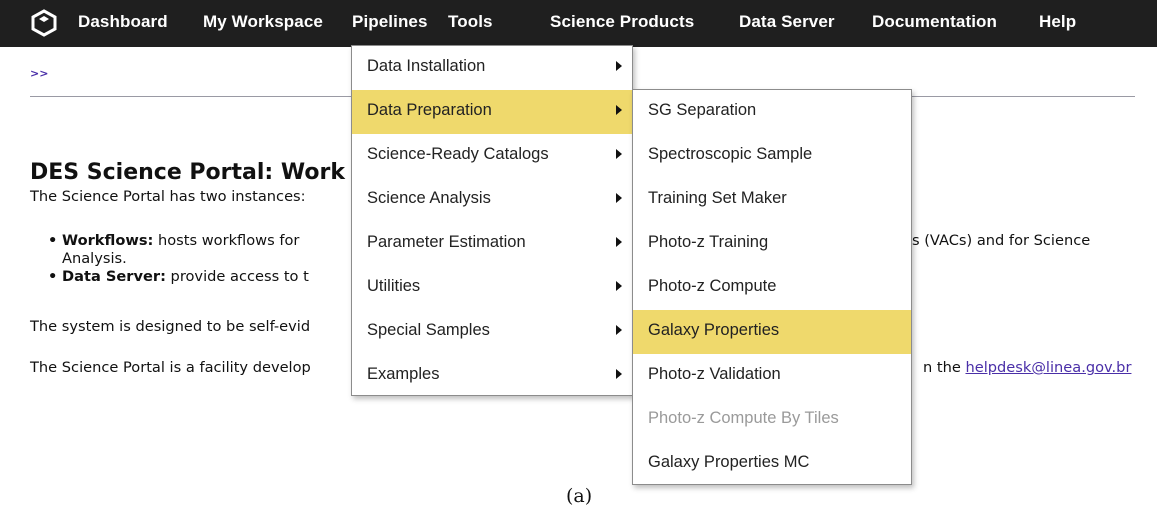 The width and height of the screenshot is (1157, 515). What do you see at coordinates (108, 240) in the screenshot?
I see `bullet-workflows-label: Workflows:` at bounding box center [108, 240].